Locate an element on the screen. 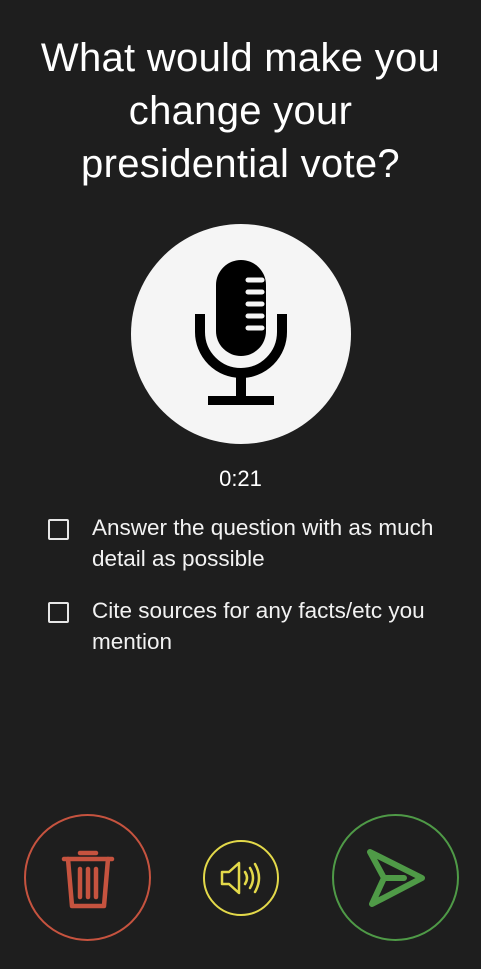  speaker-icon is located at coordinates (240, 878).